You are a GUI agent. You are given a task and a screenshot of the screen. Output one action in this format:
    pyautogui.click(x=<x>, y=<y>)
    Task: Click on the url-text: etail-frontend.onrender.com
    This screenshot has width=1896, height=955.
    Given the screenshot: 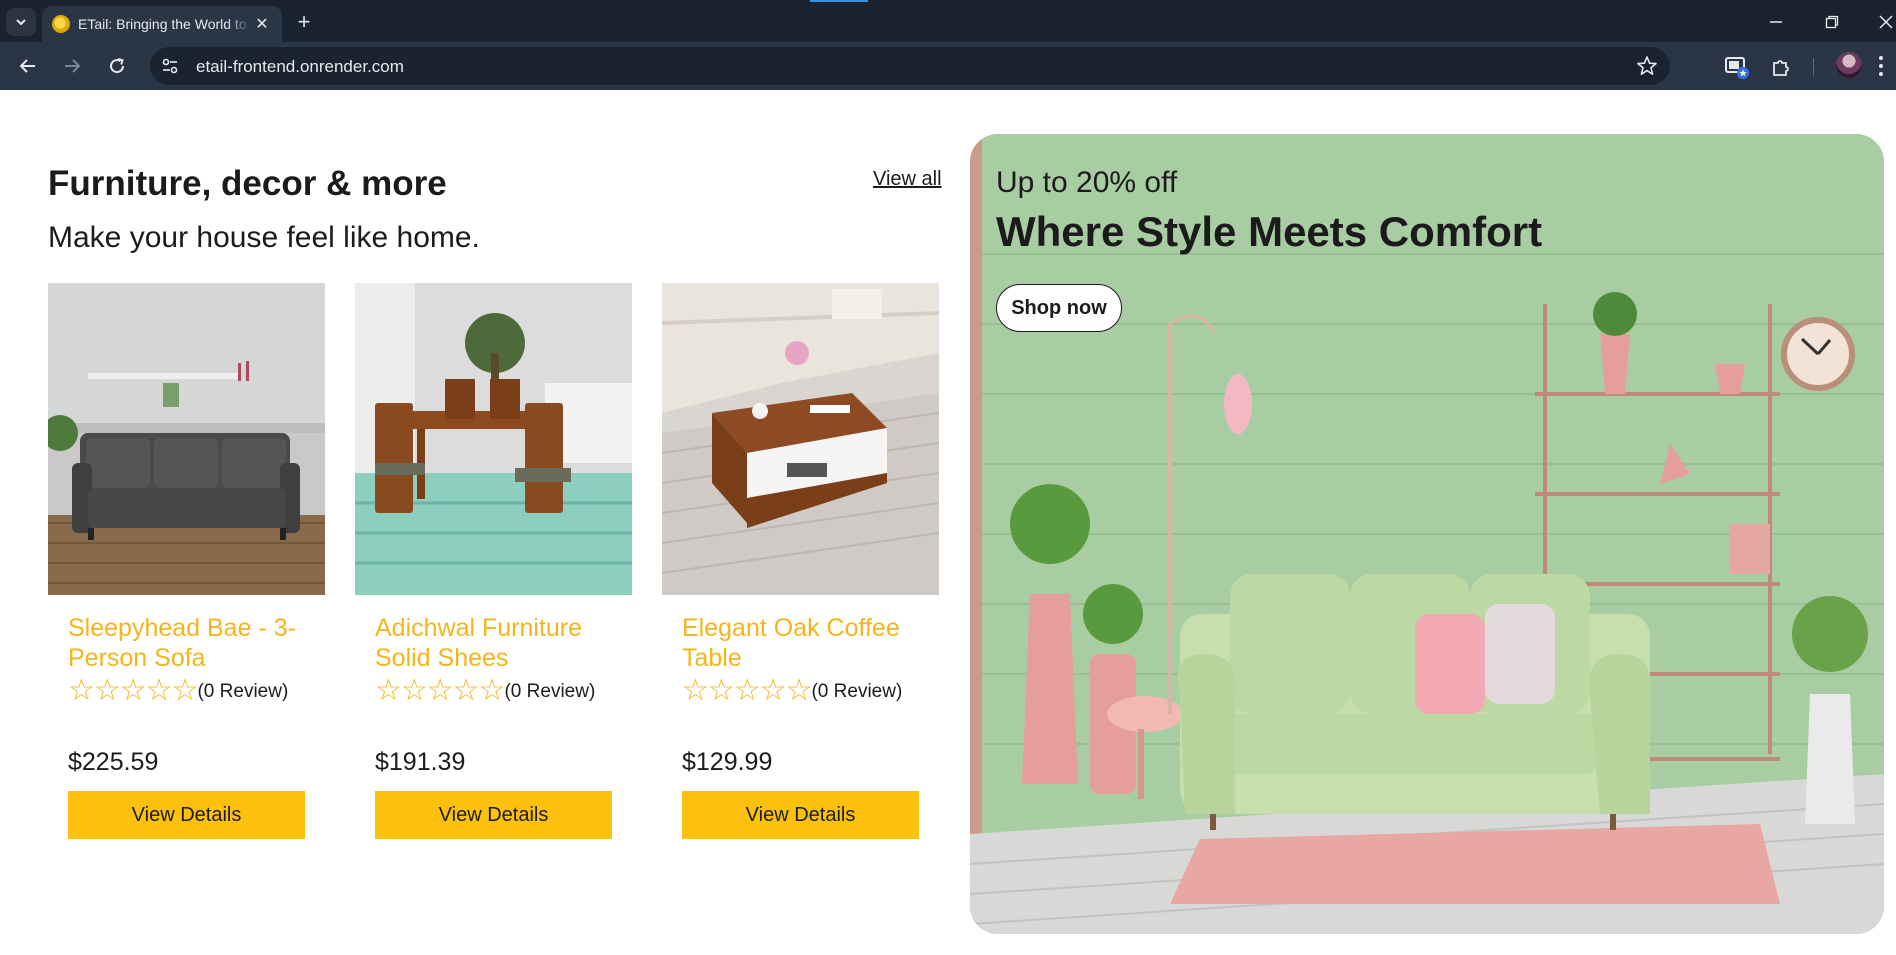 What is the action you would take?
    pyautogui.click(x=300, y=67)
    